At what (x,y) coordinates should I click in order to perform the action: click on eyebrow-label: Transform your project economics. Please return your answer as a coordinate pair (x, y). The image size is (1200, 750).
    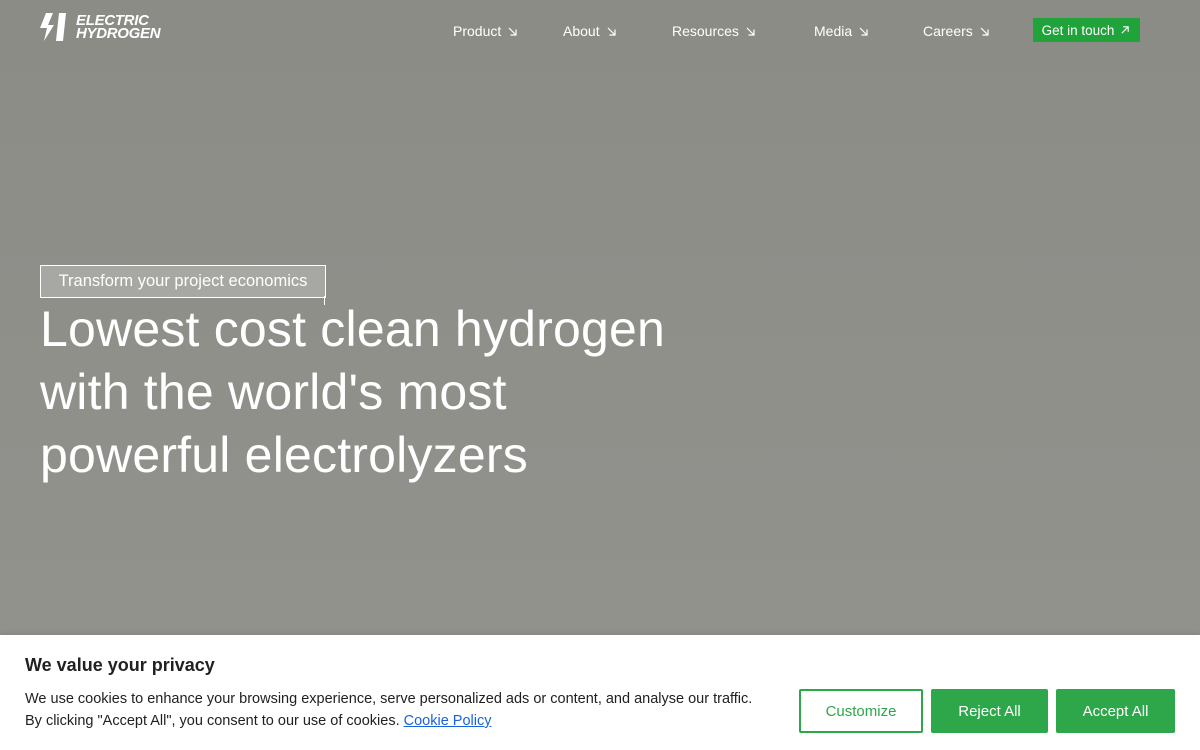
    Looking at the image, I should click on (183, 281).